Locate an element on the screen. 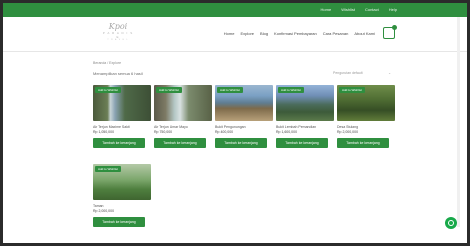  breadcrumb: Beranda / Explore is located at coordinates (107, 63).